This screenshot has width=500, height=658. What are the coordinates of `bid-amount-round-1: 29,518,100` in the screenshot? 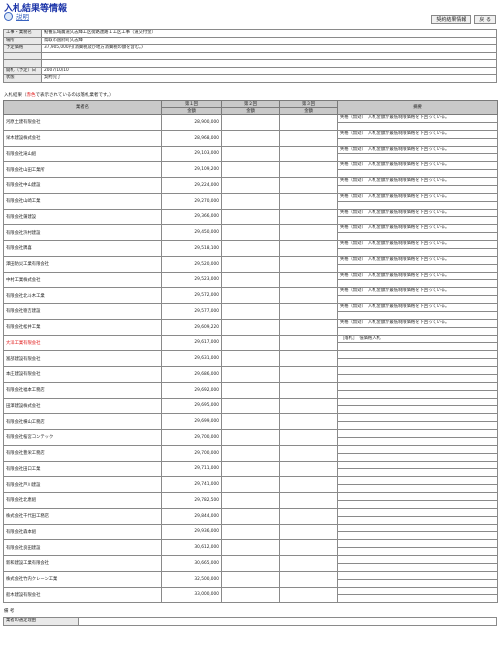 It's located at (191, 248).